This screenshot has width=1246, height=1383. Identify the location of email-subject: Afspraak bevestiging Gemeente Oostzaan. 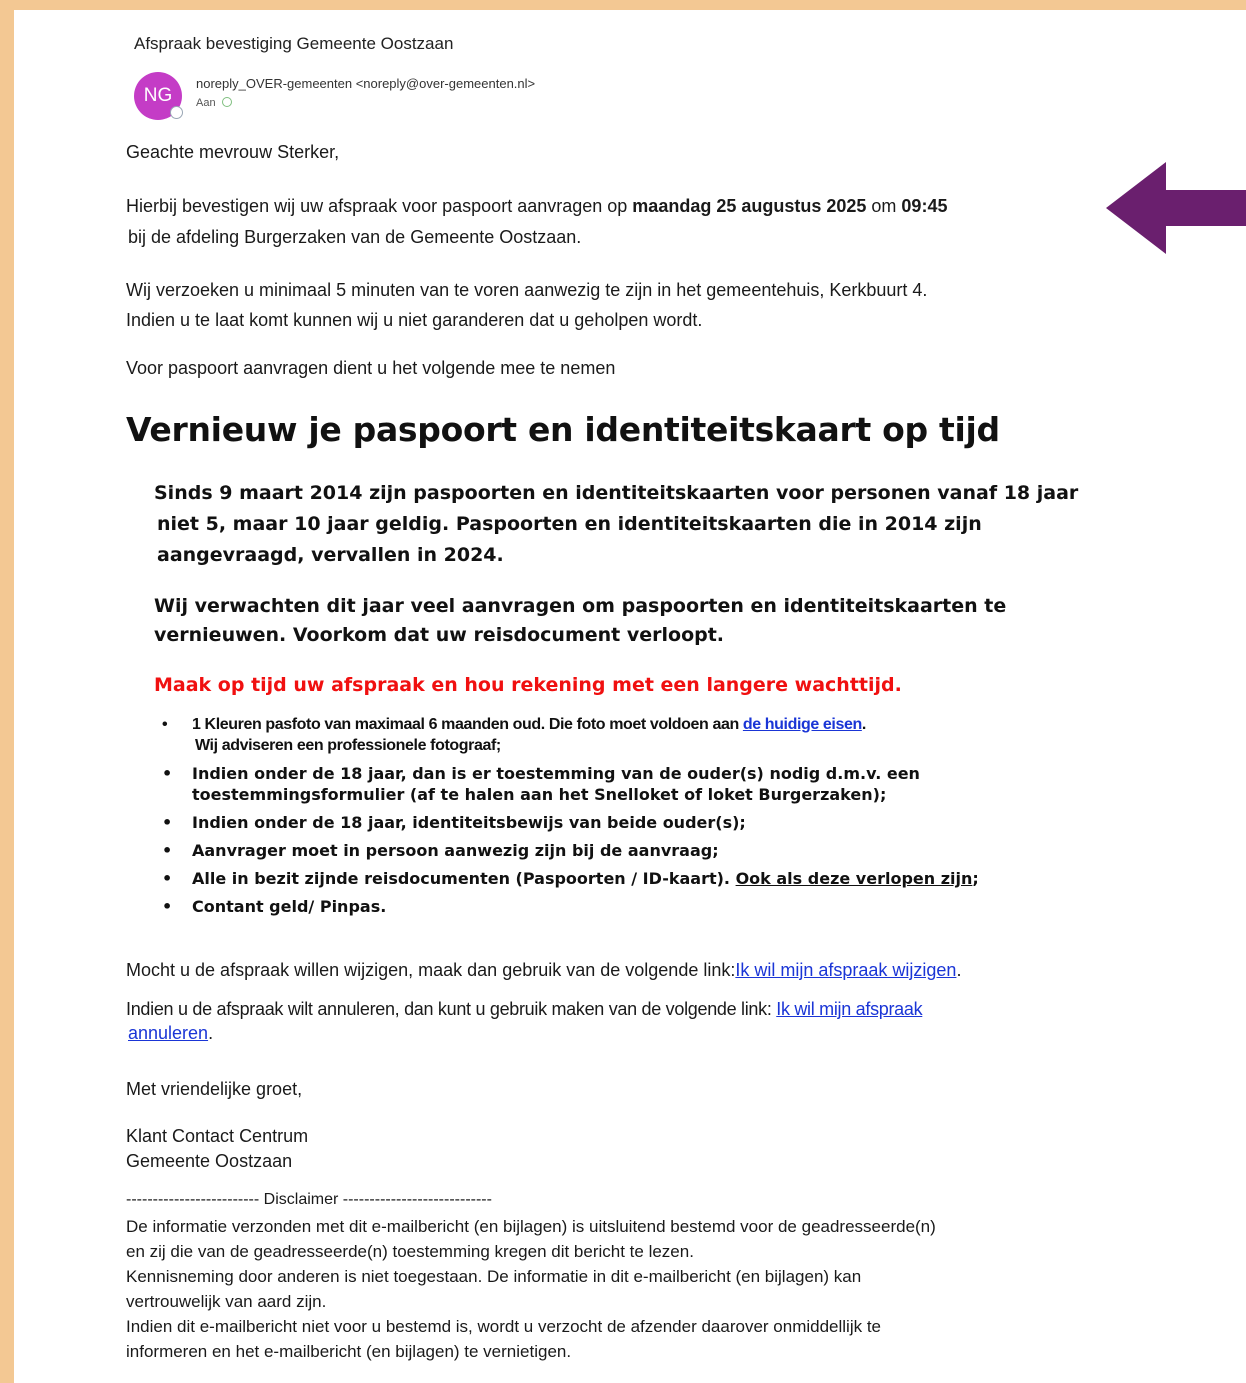
(294, 43).